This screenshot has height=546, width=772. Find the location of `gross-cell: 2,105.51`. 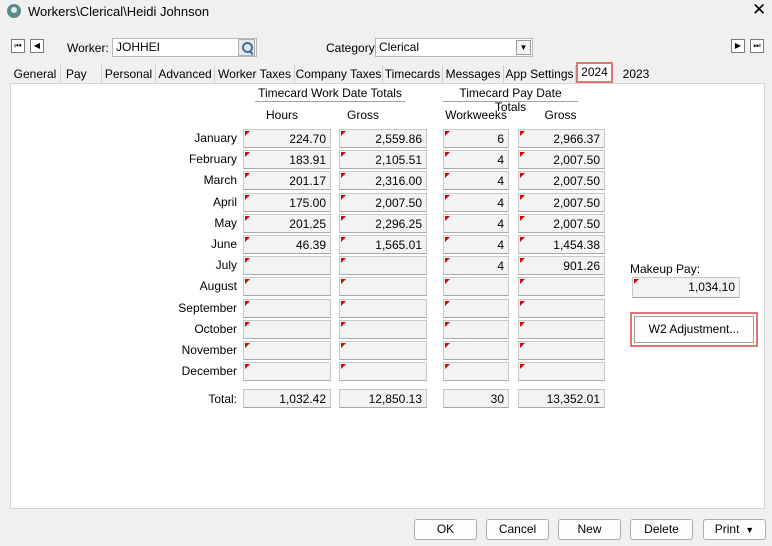

gross-cell: 2,105.51 is located at coordinates (383, 160).